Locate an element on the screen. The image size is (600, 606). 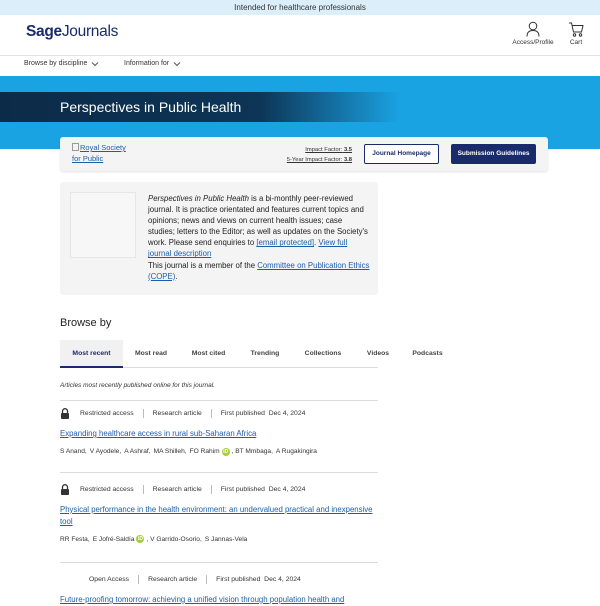
journal-homepage-button: Journal Homepage is located at coordinates (401, 154).